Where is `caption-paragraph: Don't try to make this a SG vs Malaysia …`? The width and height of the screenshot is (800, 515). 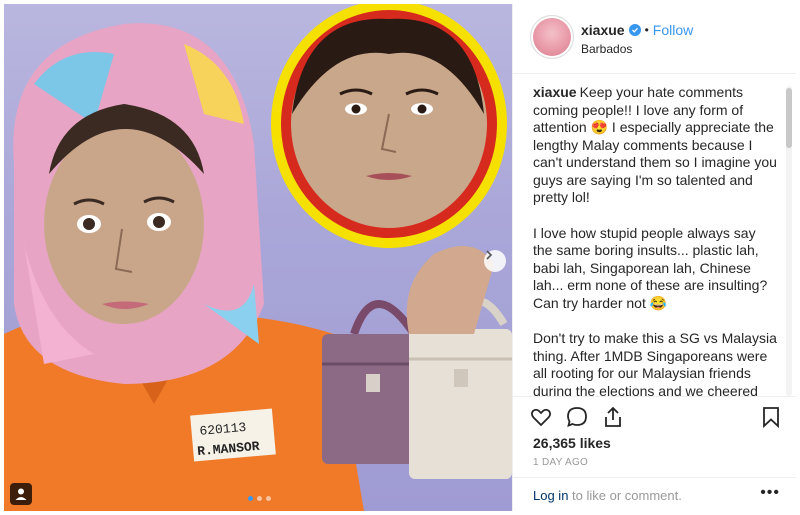
caption-paragraph: Don't try to make this a SG vs Malaysia … is located at coordinates (655, 363).